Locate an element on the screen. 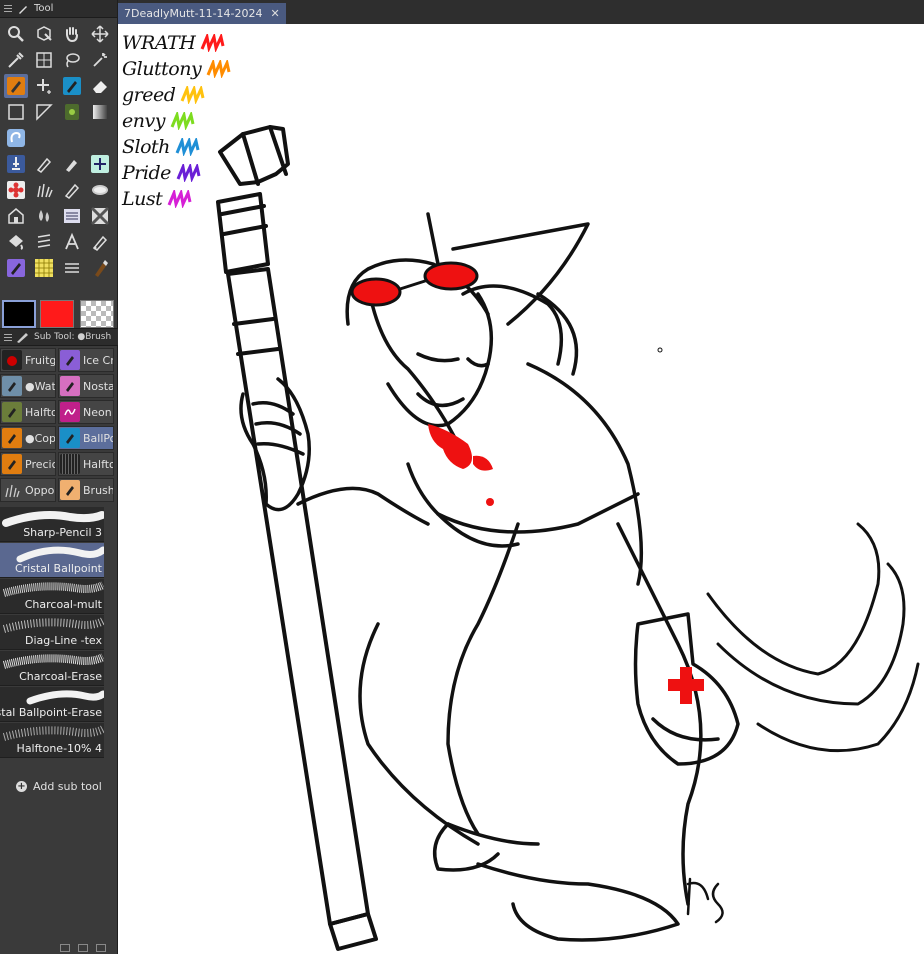 This screenshot has height=954, width=924. pen-icon is located at coordinates (23, 9).